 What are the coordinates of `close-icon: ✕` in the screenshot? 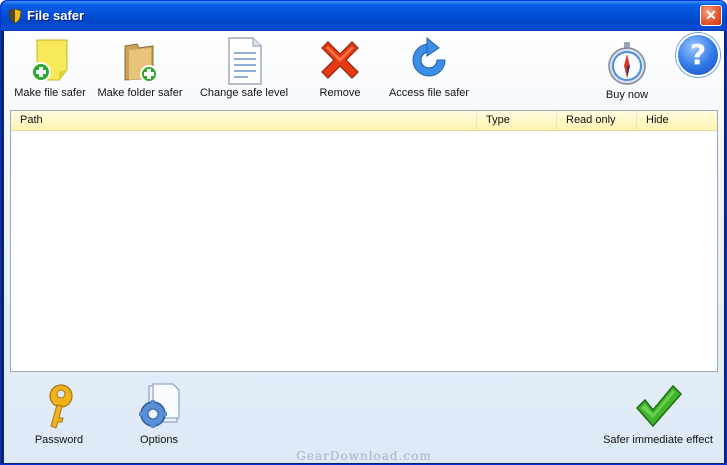 It's located at (711, 15).